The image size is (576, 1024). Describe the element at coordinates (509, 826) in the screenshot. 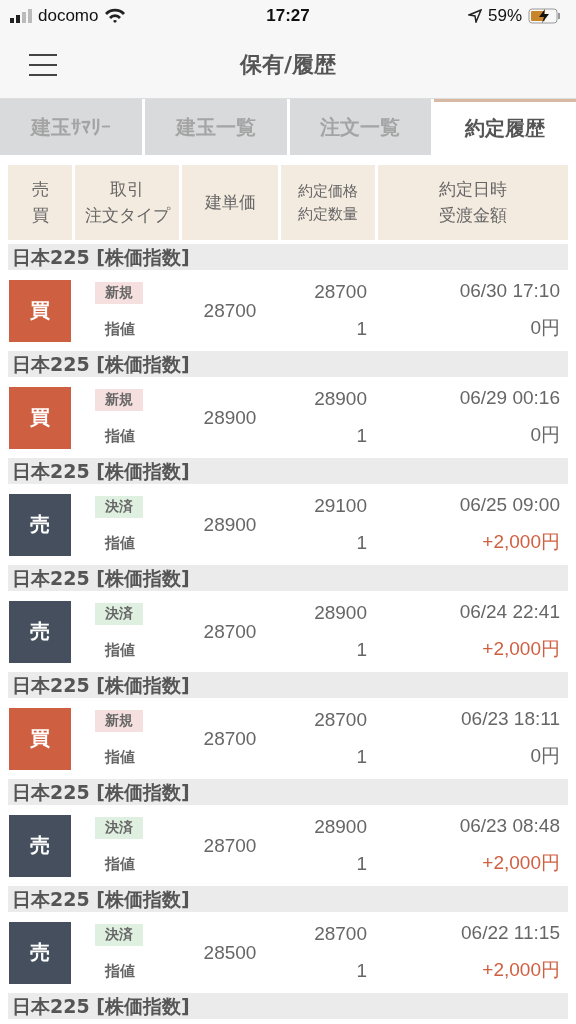

I see `fill-datetime: 06/23 08:48` at that location.